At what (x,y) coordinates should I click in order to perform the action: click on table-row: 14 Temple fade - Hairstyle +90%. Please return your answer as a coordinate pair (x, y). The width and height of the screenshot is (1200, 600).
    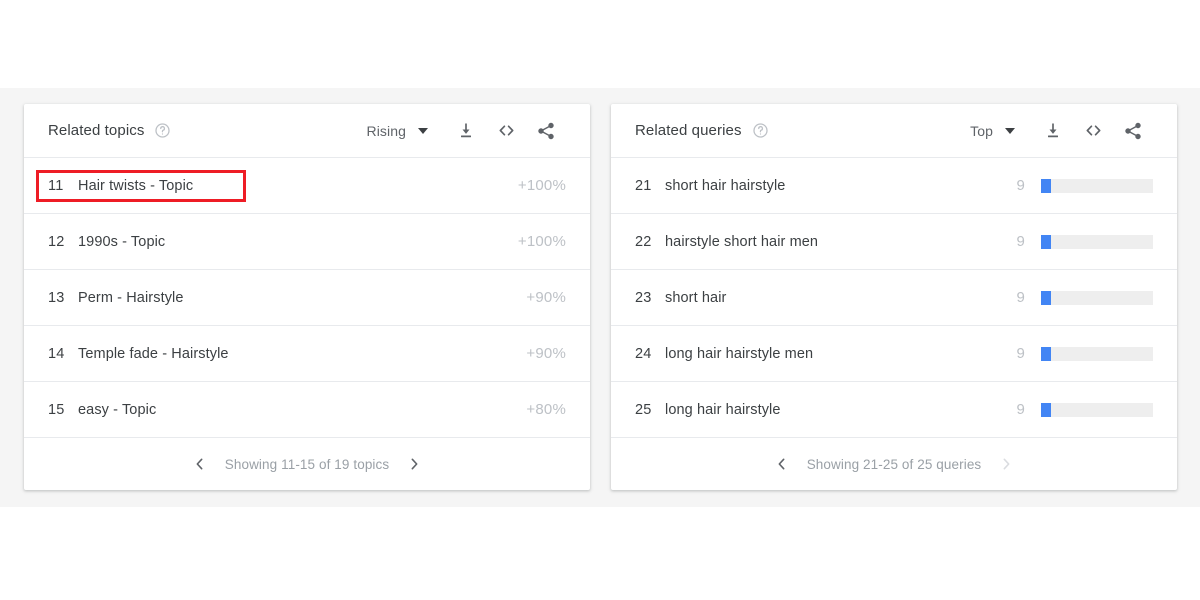
    Looking at the image, I should click on (307, 354).